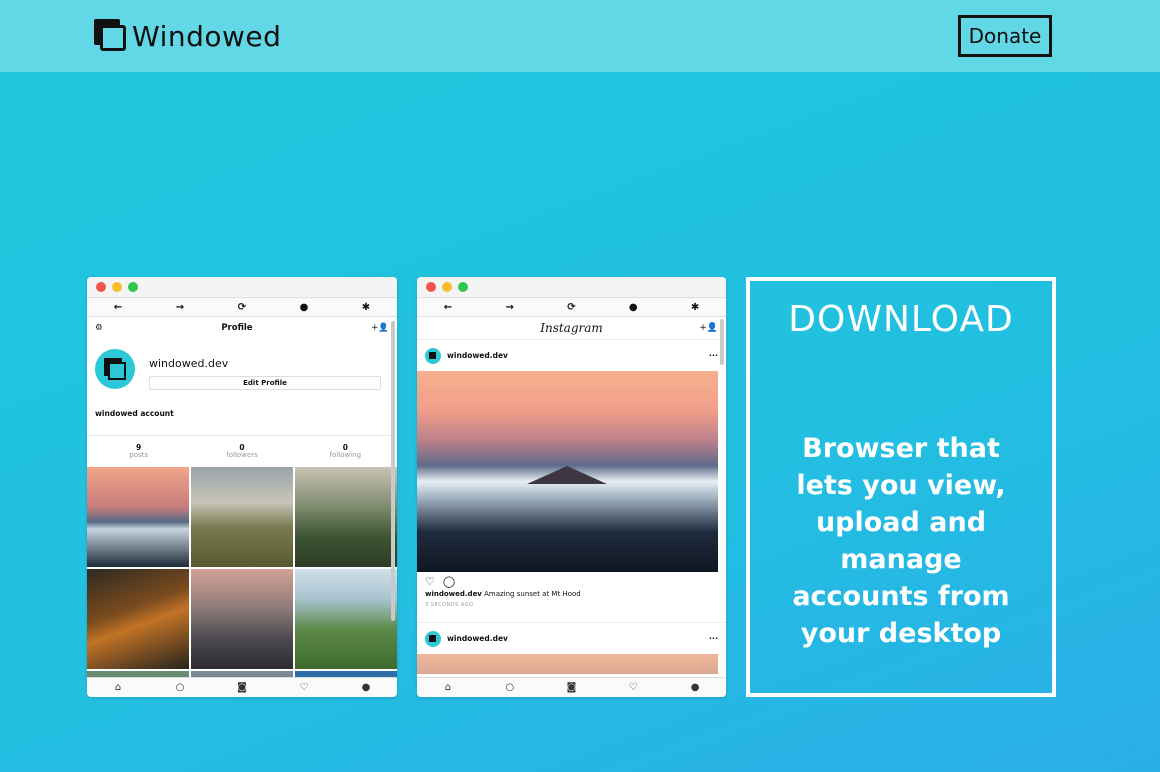  What do you see at coordinates (99, 328) in the screenshot?
I see `gear-icon: ⚙` at bounding box center [99, 328].